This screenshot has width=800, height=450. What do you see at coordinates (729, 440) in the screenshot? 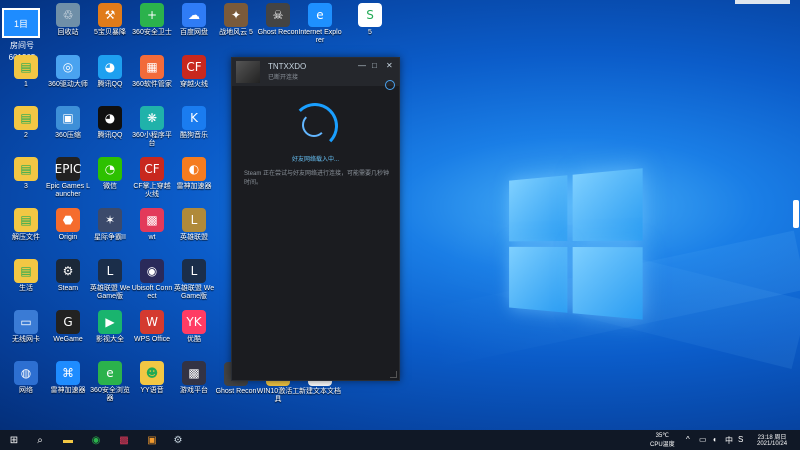
I see `tray-icon: 中` at bounding box center [729, 440].